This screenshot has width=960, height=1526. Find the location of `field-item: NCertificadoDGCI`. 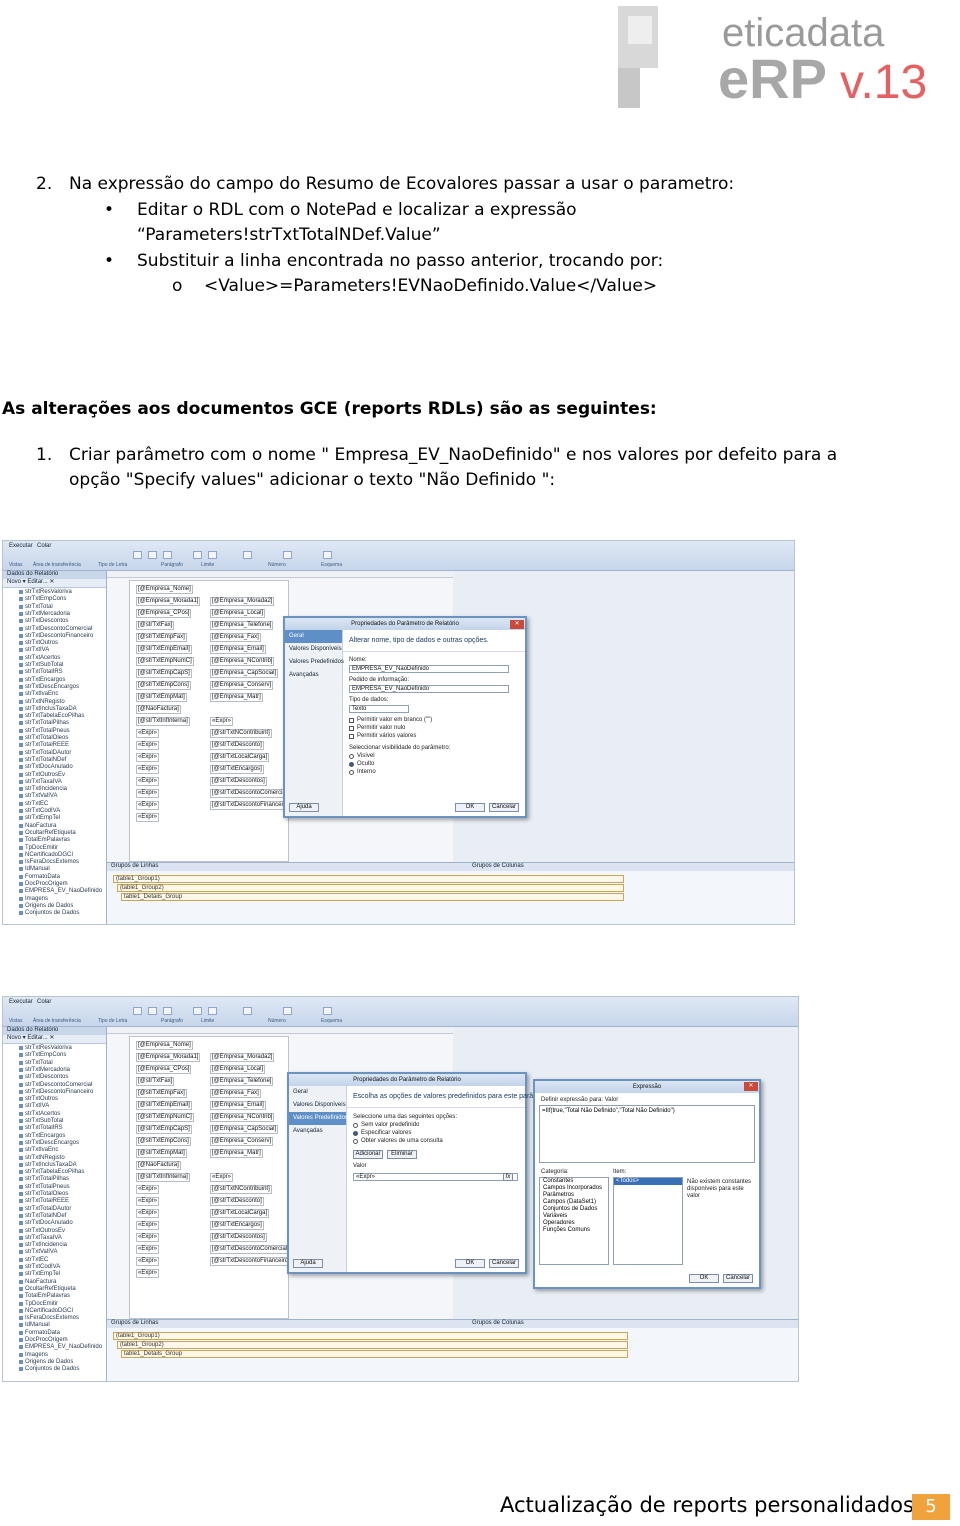

field-item: NCertificadoDGCI is located at coordinates (45, 1311).